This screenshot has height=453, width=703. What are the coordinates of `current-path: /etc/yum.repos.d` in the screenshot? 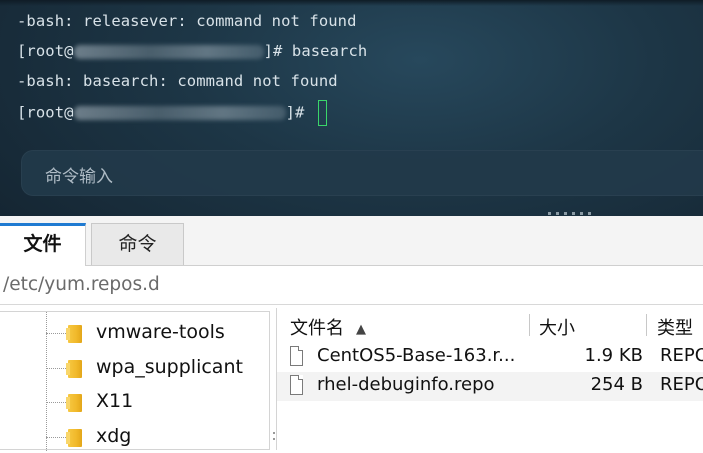 It's located at (81, 284).